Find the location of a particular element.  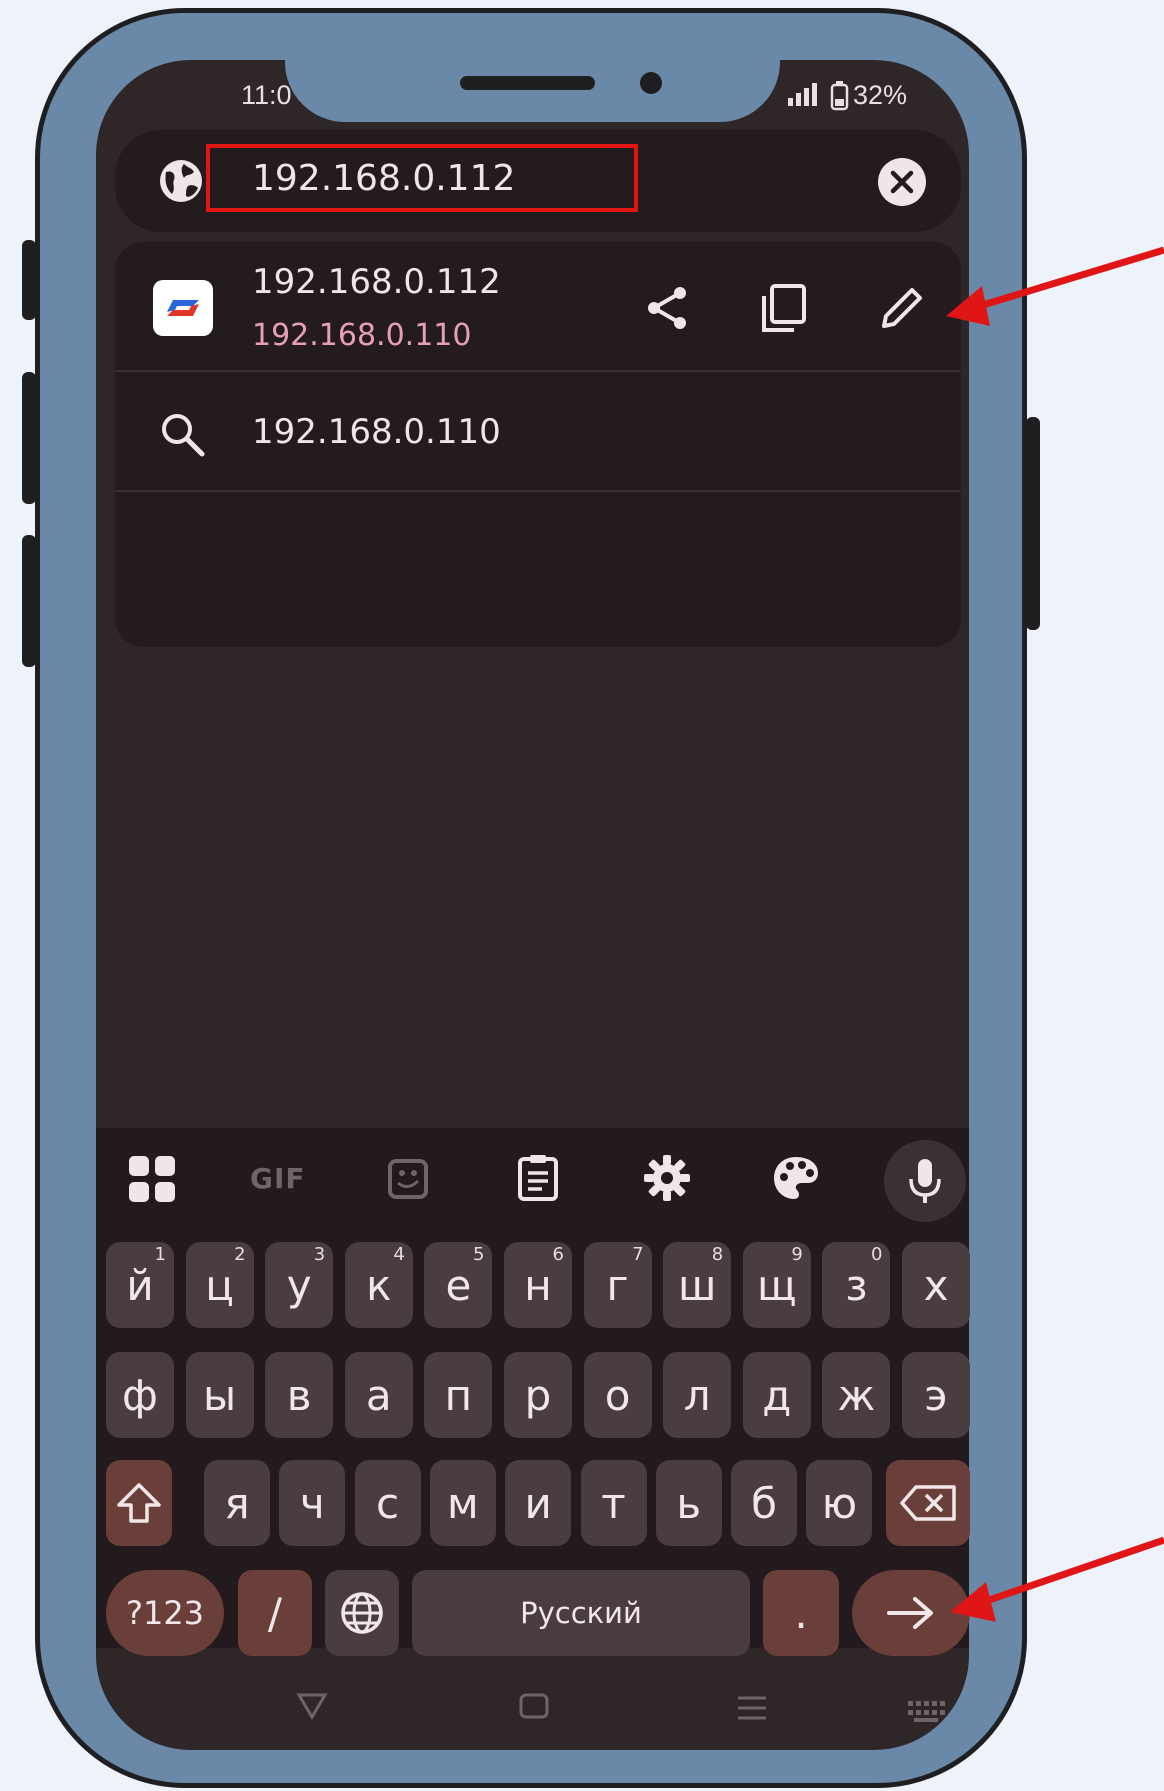

key-hint: 3 is located at coordinates (319, 1254).